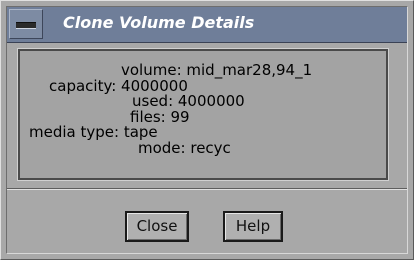  What do you see at coordinates (253, 226) in the screenshot?
I see `help-button: Help` at bounding box center [253, 226].